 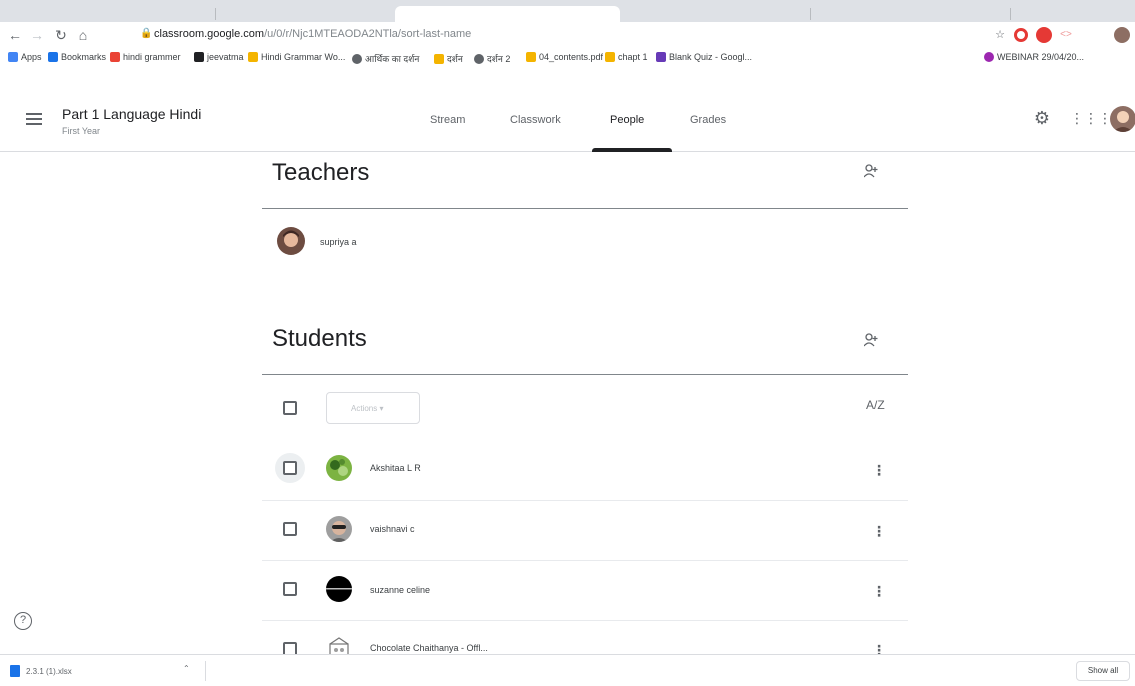 I want to click on student-name: suzanne celine, so click(x=400, y=590).